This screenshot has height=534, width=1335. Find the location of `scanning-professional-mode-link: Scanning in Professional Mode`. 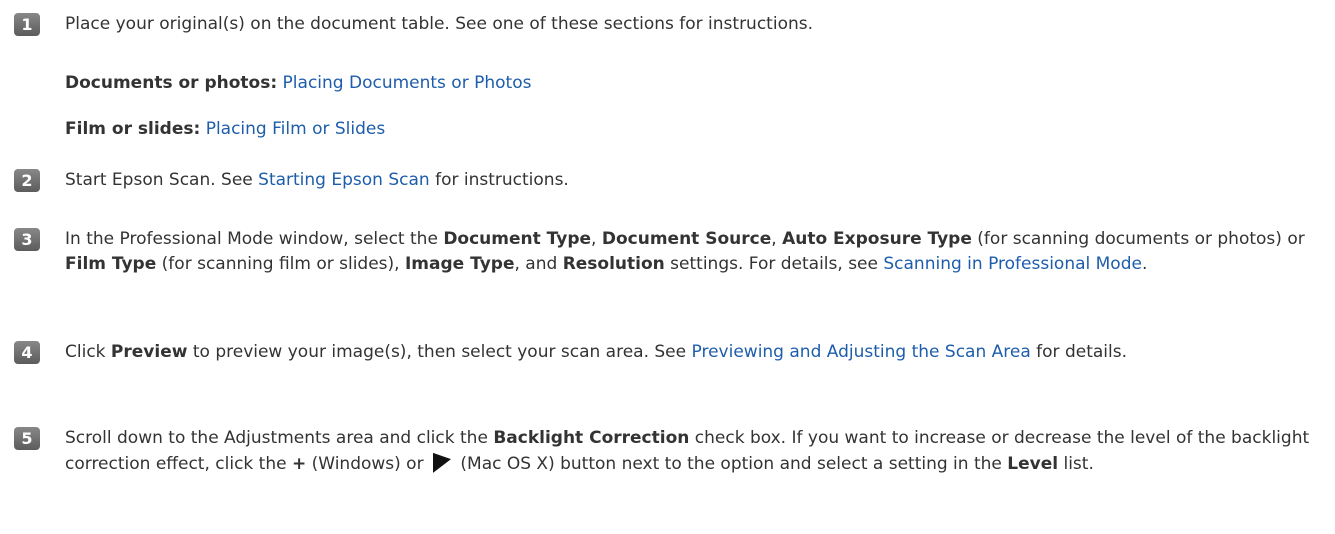

scanning-professional-mode-link: Scanning in Professional Mode is located at coordinates (1012, 264).